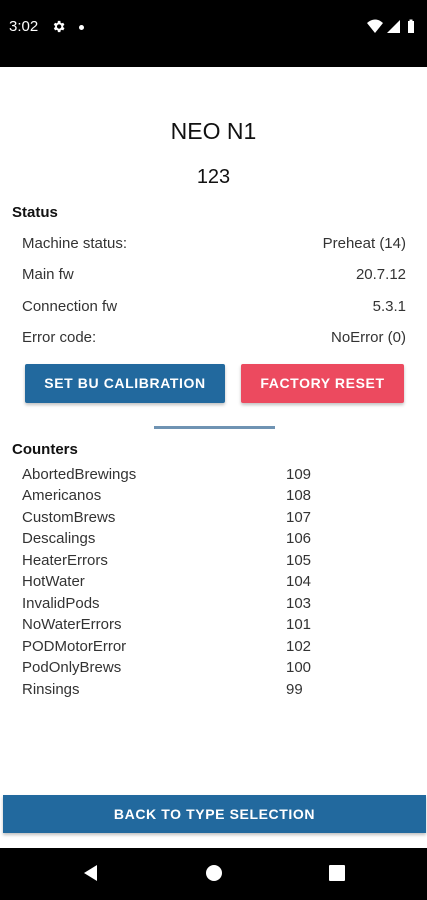  Describe the element at coordinates (125, 383) in the screenshot. I see `set-bu-calibration-button: SET BU CALIBRATION` at that location.